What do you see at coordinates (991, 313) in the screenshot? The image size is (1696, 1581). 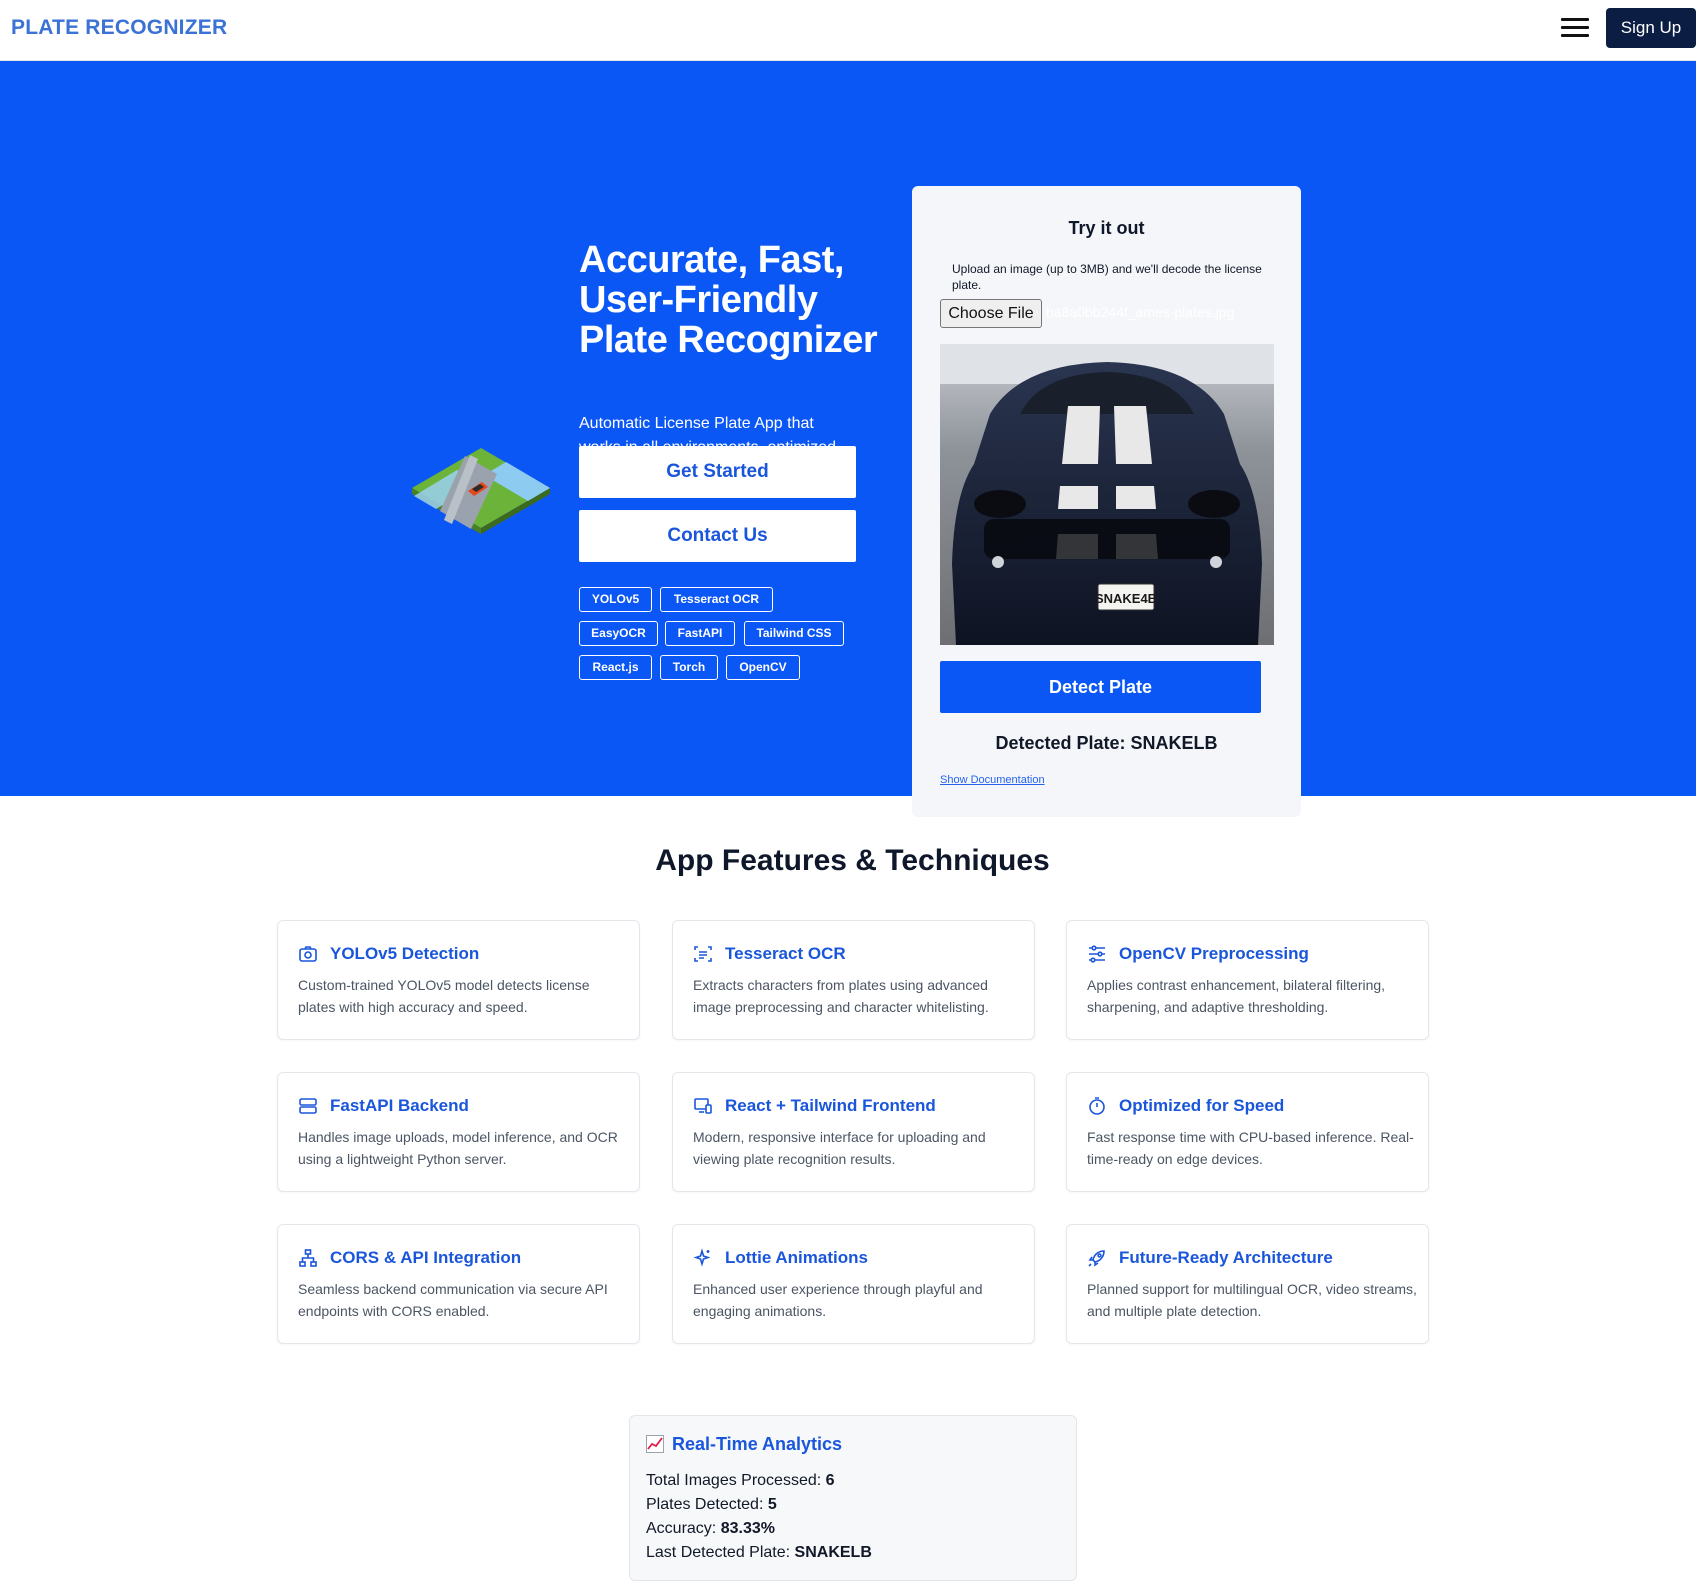 I see `choose-file-button: Choose File` at bounding box center [991, 313].